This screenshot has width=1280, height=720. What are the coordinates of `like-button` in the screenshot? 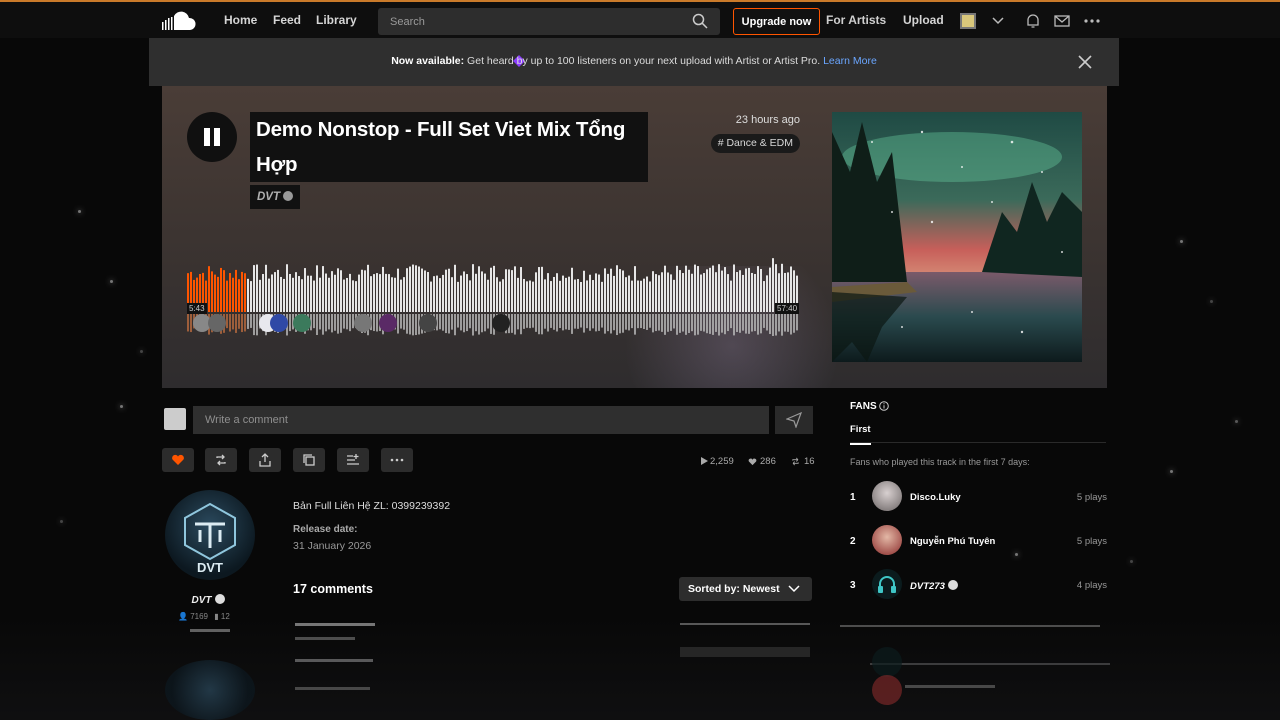 It's located at (178, 460).